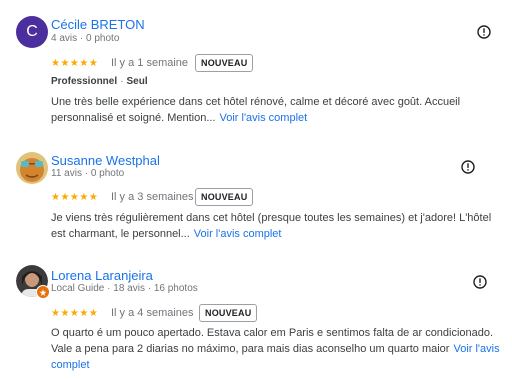  I want to click on traveler-tag: Seul, so click(137, 81).